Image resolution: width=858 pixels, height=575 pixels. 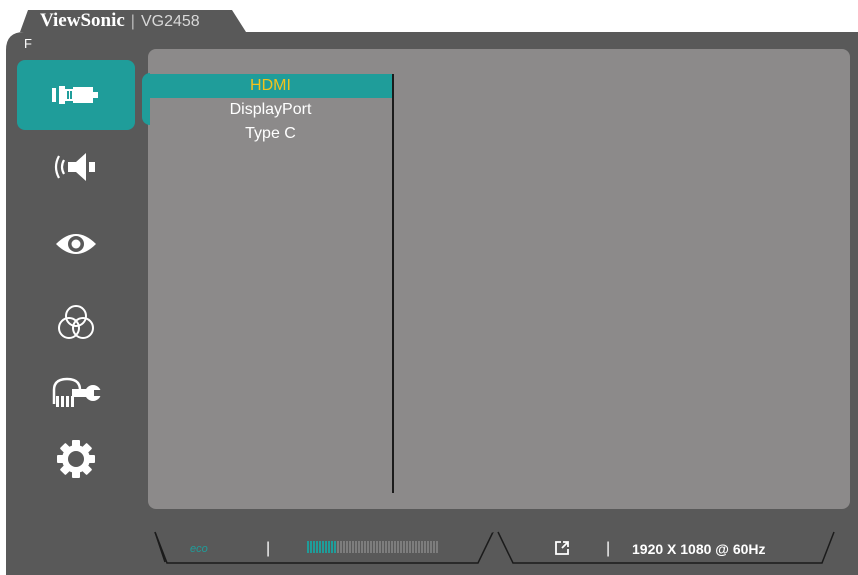 I want to click on eco-mode-indicator: eco, so click(x=199, y=549).